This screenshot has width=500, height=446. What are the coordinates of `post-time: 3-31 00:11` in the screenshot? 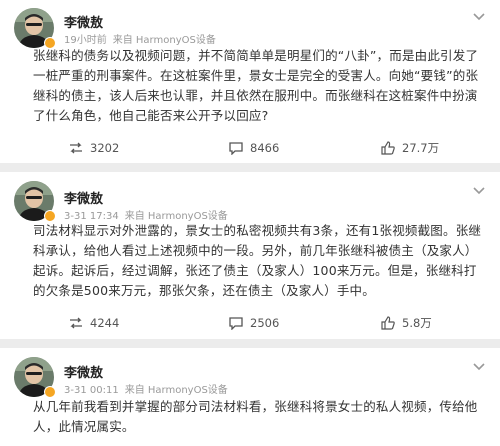 It's located at (91, 390).